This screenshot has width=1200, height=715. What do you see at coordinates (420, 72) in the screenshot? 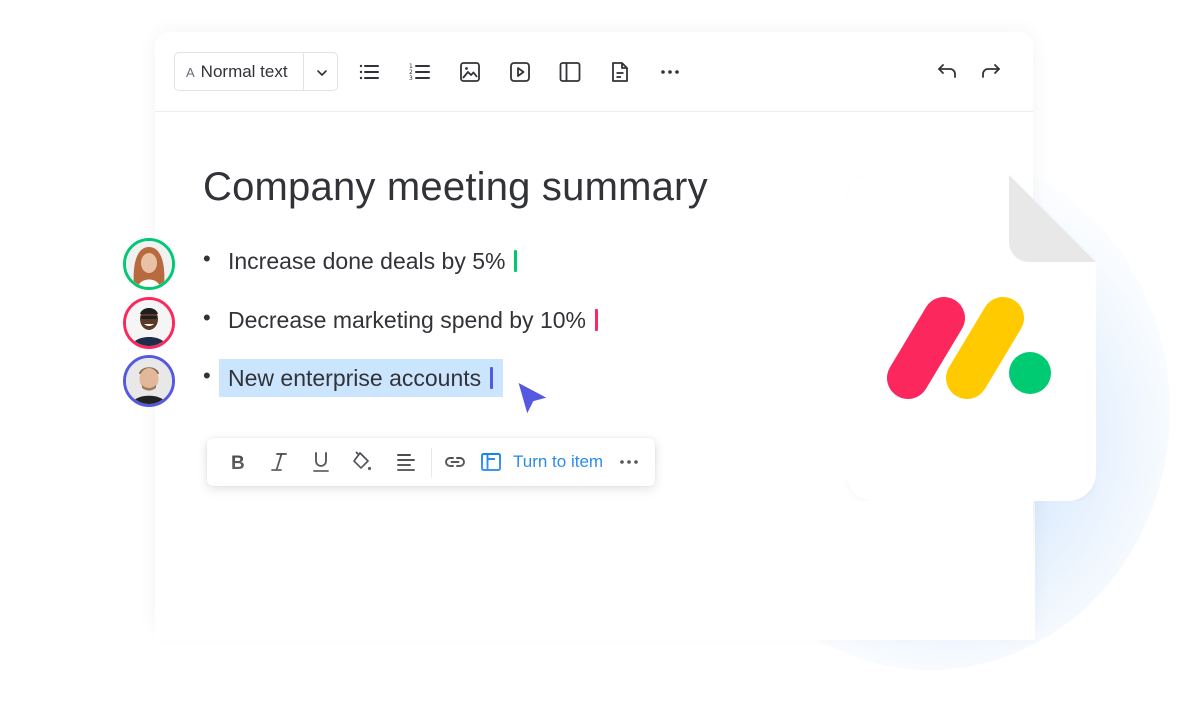
I see `numbered-list-icon: 1 2 3` at bounding box center [420, 72].